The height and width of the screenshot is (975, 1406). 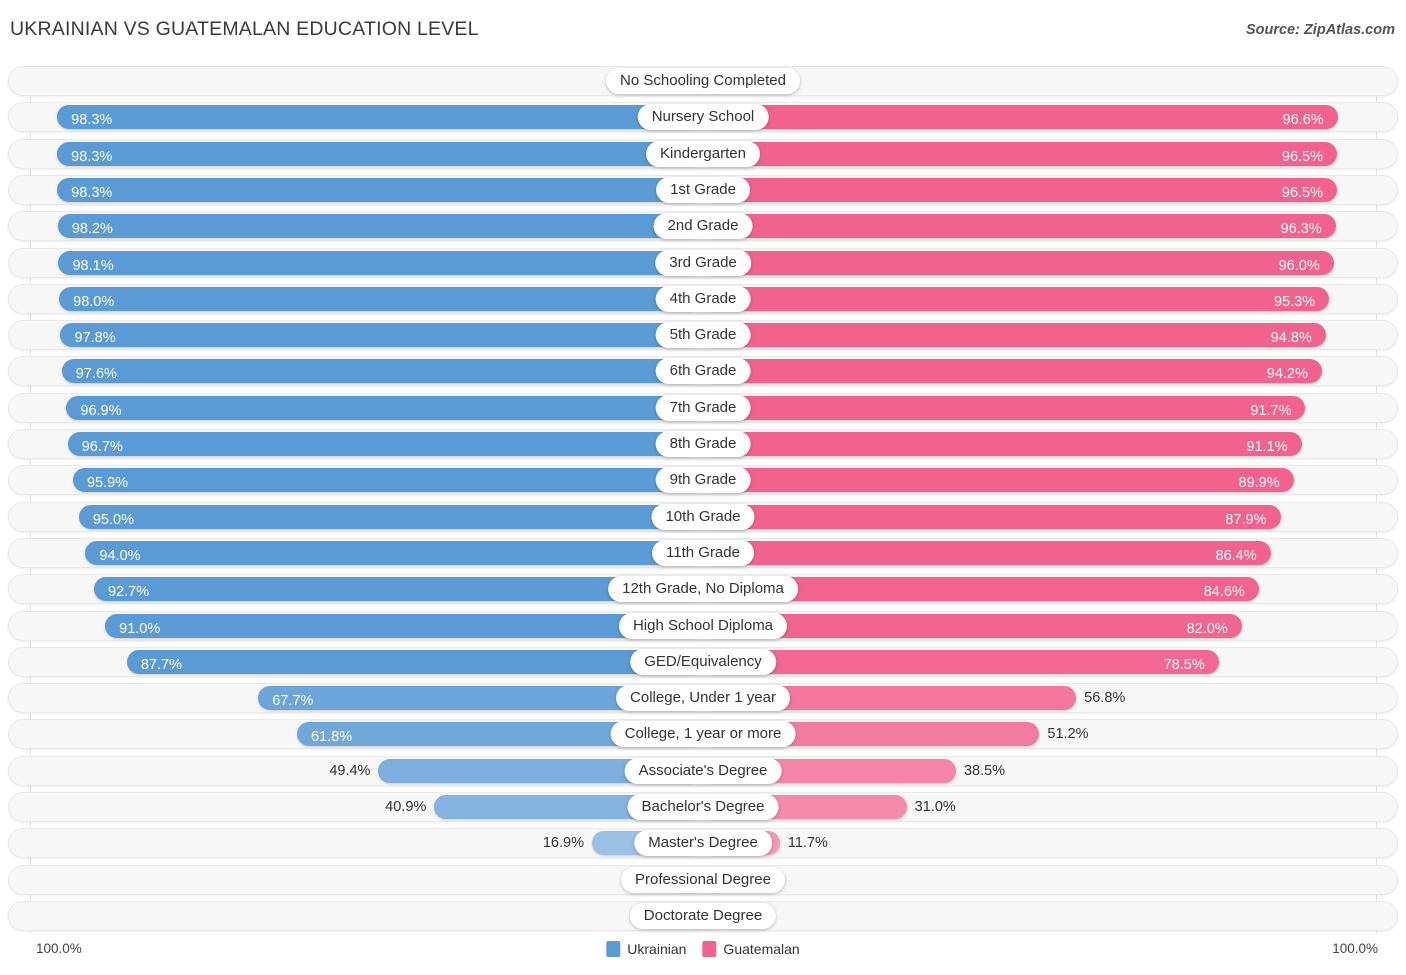 I want to click on category-label-pill: 10th Grade, so click(x=703, y=516).